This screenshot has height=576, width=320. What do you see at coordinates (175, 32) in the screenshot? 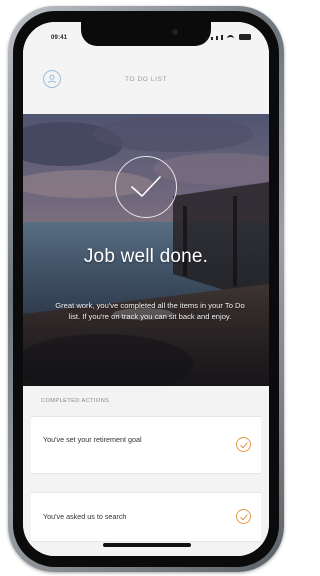
I see `camera-icon` at bounding box center [175, 32].